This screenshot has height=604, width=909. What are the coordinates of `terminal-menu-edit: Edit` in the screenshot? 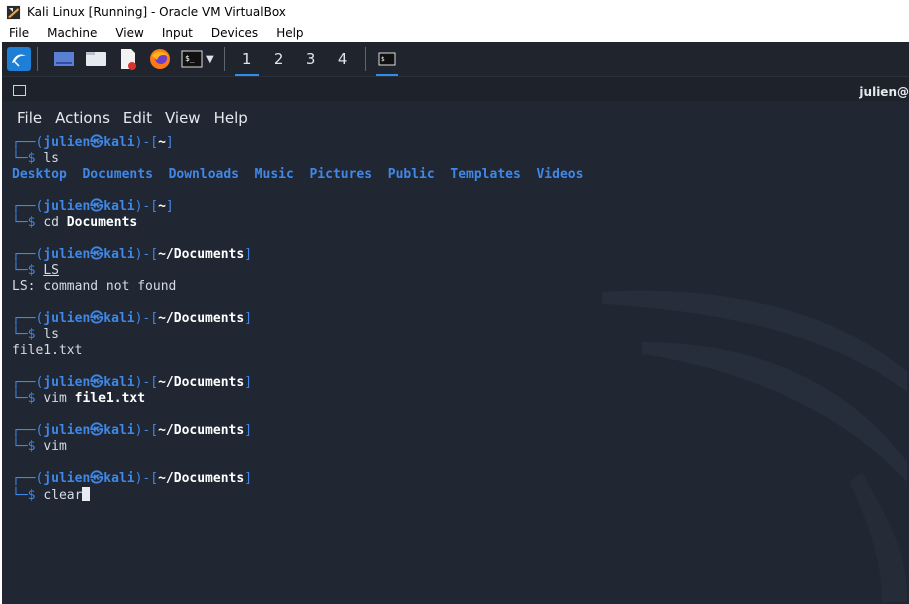 It's located at (137, 118).